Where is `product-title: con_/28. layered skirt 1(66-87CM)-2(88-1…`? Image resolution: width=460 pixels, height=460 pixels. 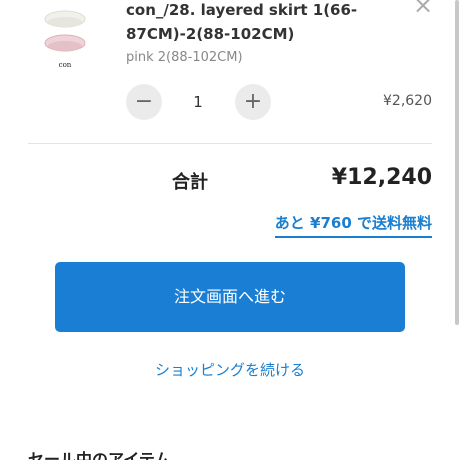 product-title: con_/28. layered skirt 1(66-87CM)-2(88-1… is located at coordinates (266, 23).